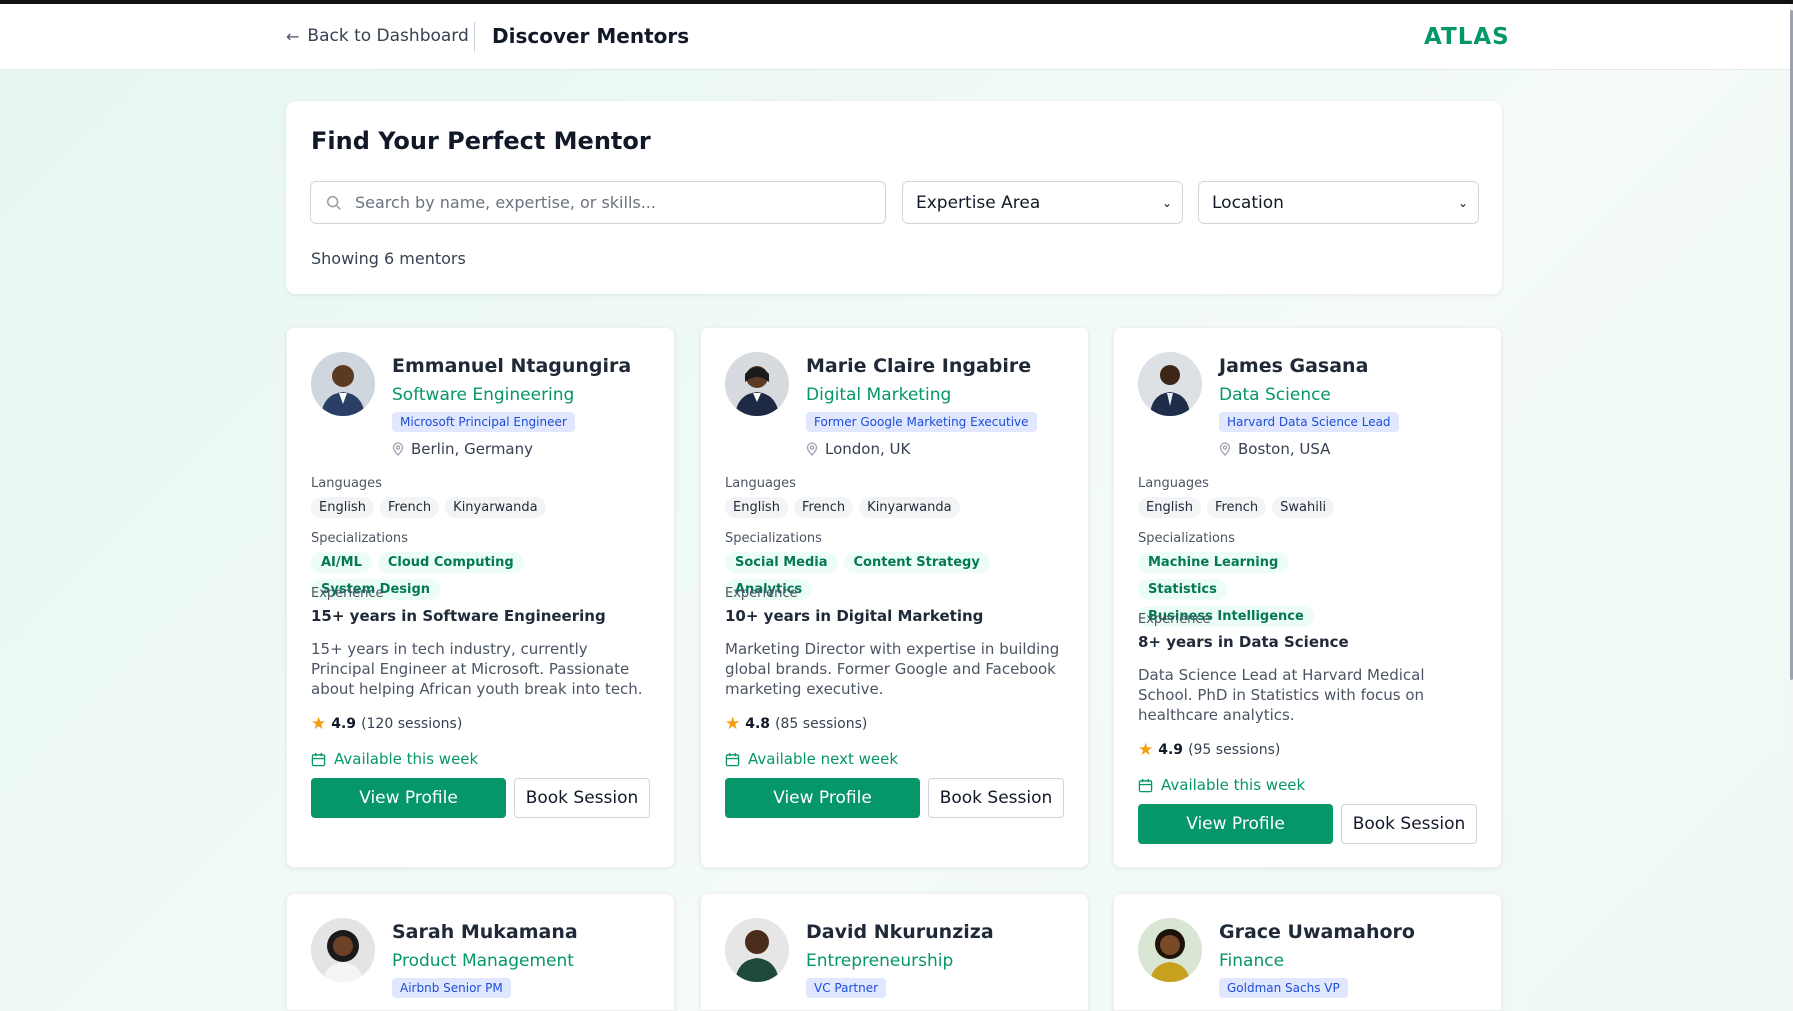 This screenshot has height=1011, width=1793. What do you see at coordinates (412, 724) in the screenshot?
I see `session-count: (120 sessions)` at bounding box center [412, 724].